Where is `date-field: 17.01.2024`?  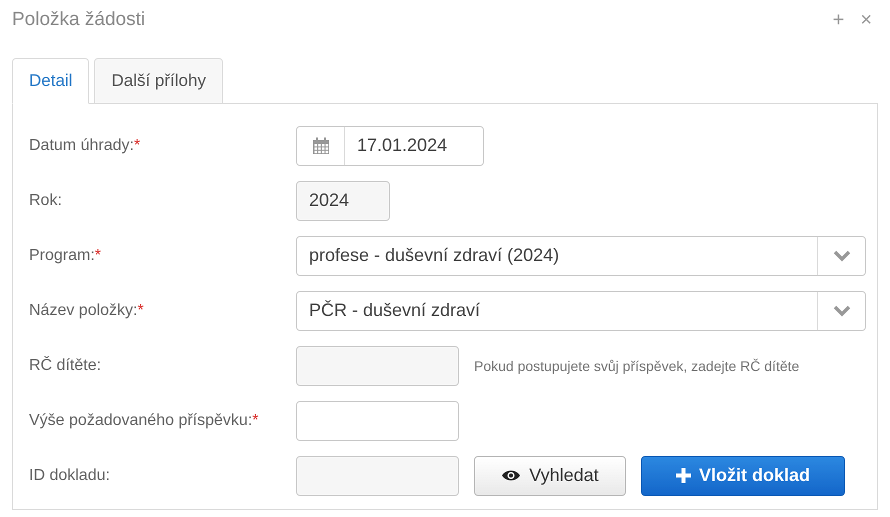 date-field: 17.01.2024 is located at coordinates (390, 146).